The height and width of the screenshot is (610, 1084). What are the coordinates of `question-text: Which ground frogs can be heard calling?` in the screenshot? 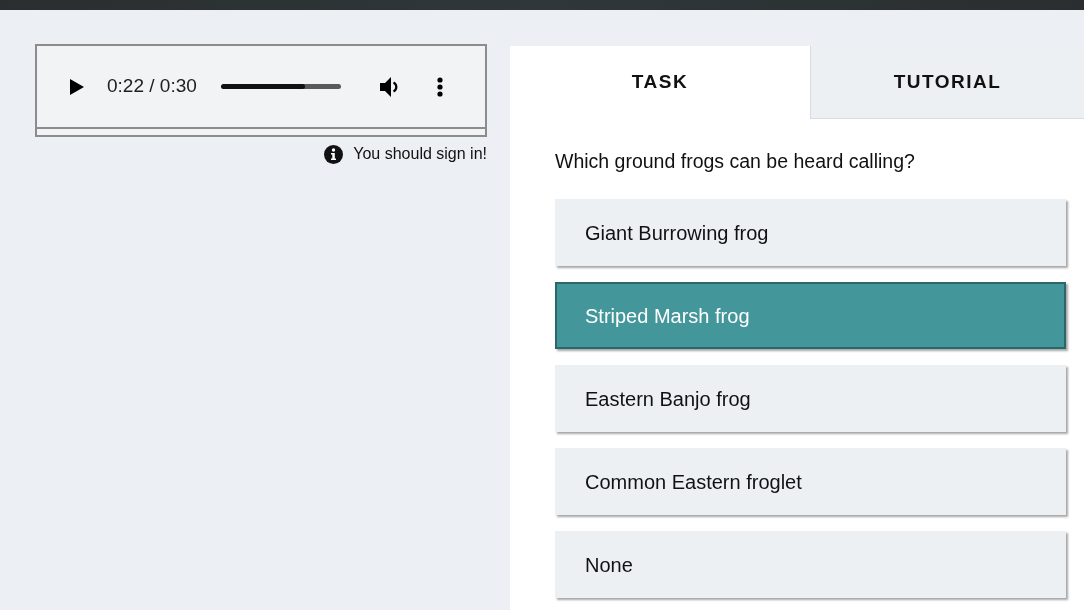 It's located at (735, 161).